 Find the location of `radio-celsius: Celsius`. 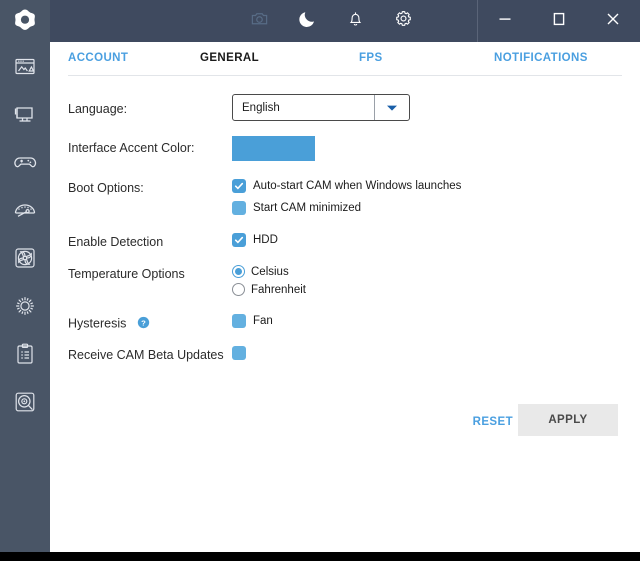

radio-celsius: Celsius is located at coordinates (269, 271).